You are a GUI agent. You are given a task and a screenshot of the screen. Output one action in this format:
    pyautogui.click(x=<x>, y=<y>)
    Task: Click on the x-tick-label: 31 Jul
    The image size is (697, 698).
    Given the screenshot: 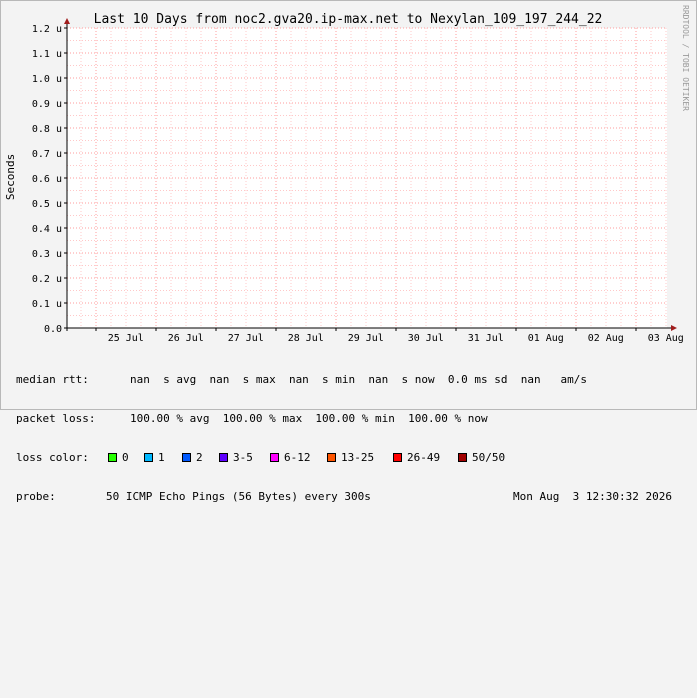 What is the action you would take?
    pyautogui.click(x=486, y=338)
    